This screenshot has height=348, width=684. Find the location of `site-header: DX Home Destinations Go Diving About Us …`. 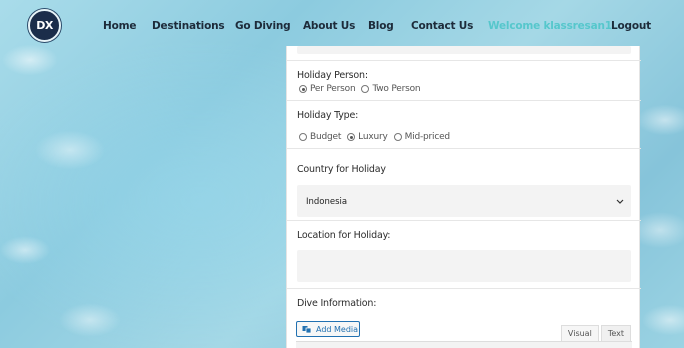

site-header: DX Home Destinations Go Diving About Us … is located at coordinates (342, 26).